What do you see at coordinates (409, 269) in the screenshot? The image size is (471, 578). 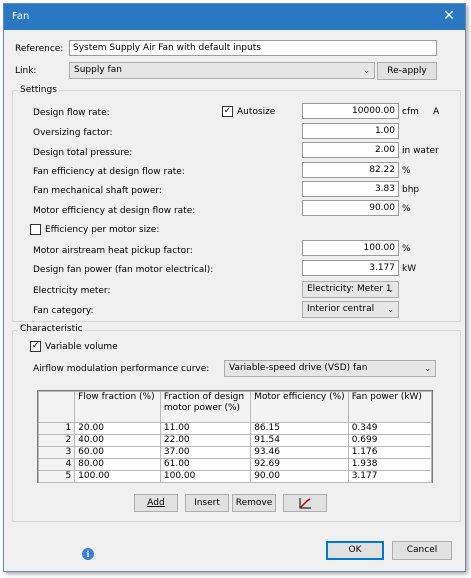 I see `design-fan-power-unit: kW` at bounding box center [409, 269].